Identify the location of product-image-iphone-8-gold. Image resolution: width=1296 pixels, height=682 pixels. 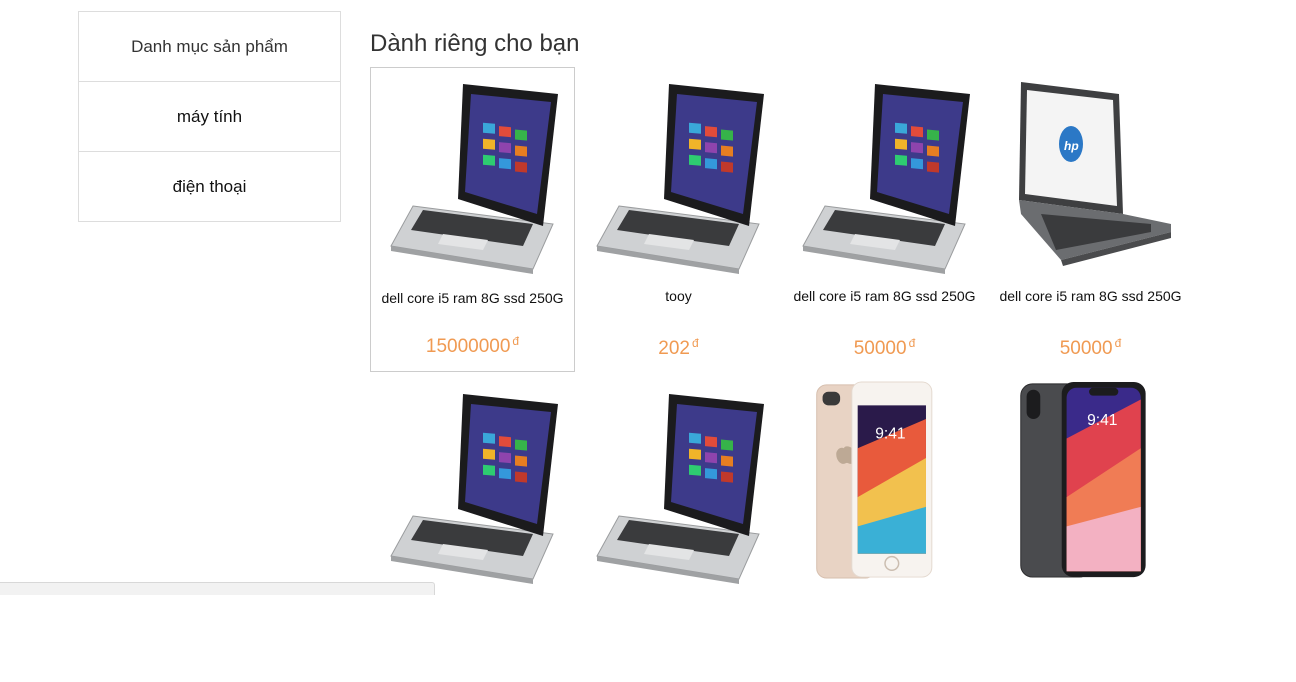
(874, 480).